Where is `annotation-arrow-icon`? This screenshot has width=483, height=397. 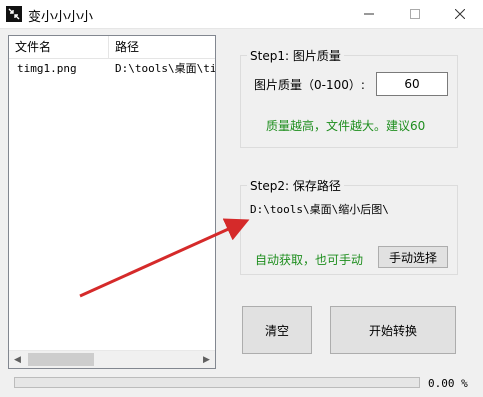 annotation-arrow-icon is located at coordinates (164, 258).